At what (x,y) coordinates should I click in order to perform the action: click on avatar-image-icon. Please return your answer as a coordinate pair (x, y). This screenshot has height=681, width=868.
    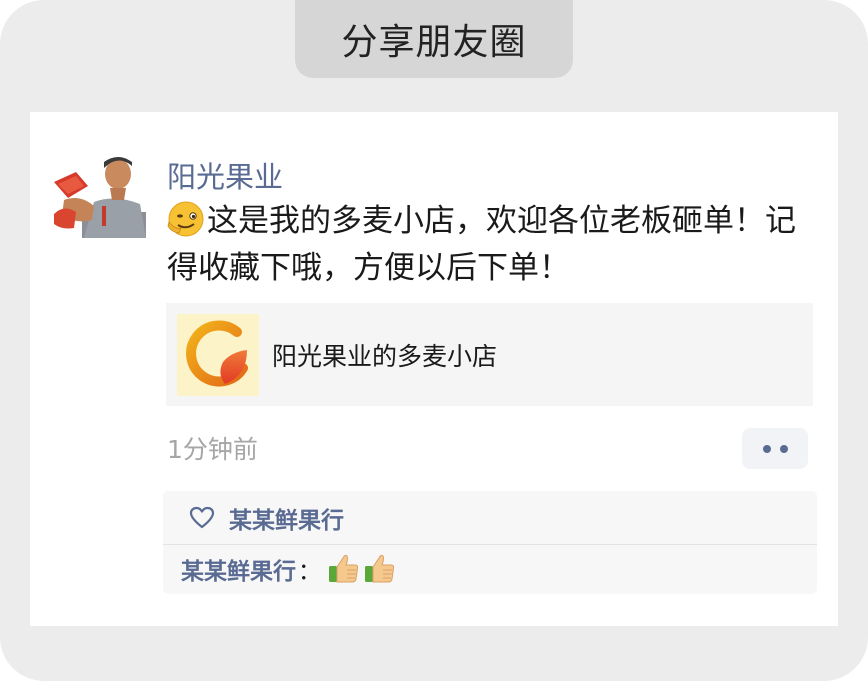
    Looking at the image, I should click on (100, 196).